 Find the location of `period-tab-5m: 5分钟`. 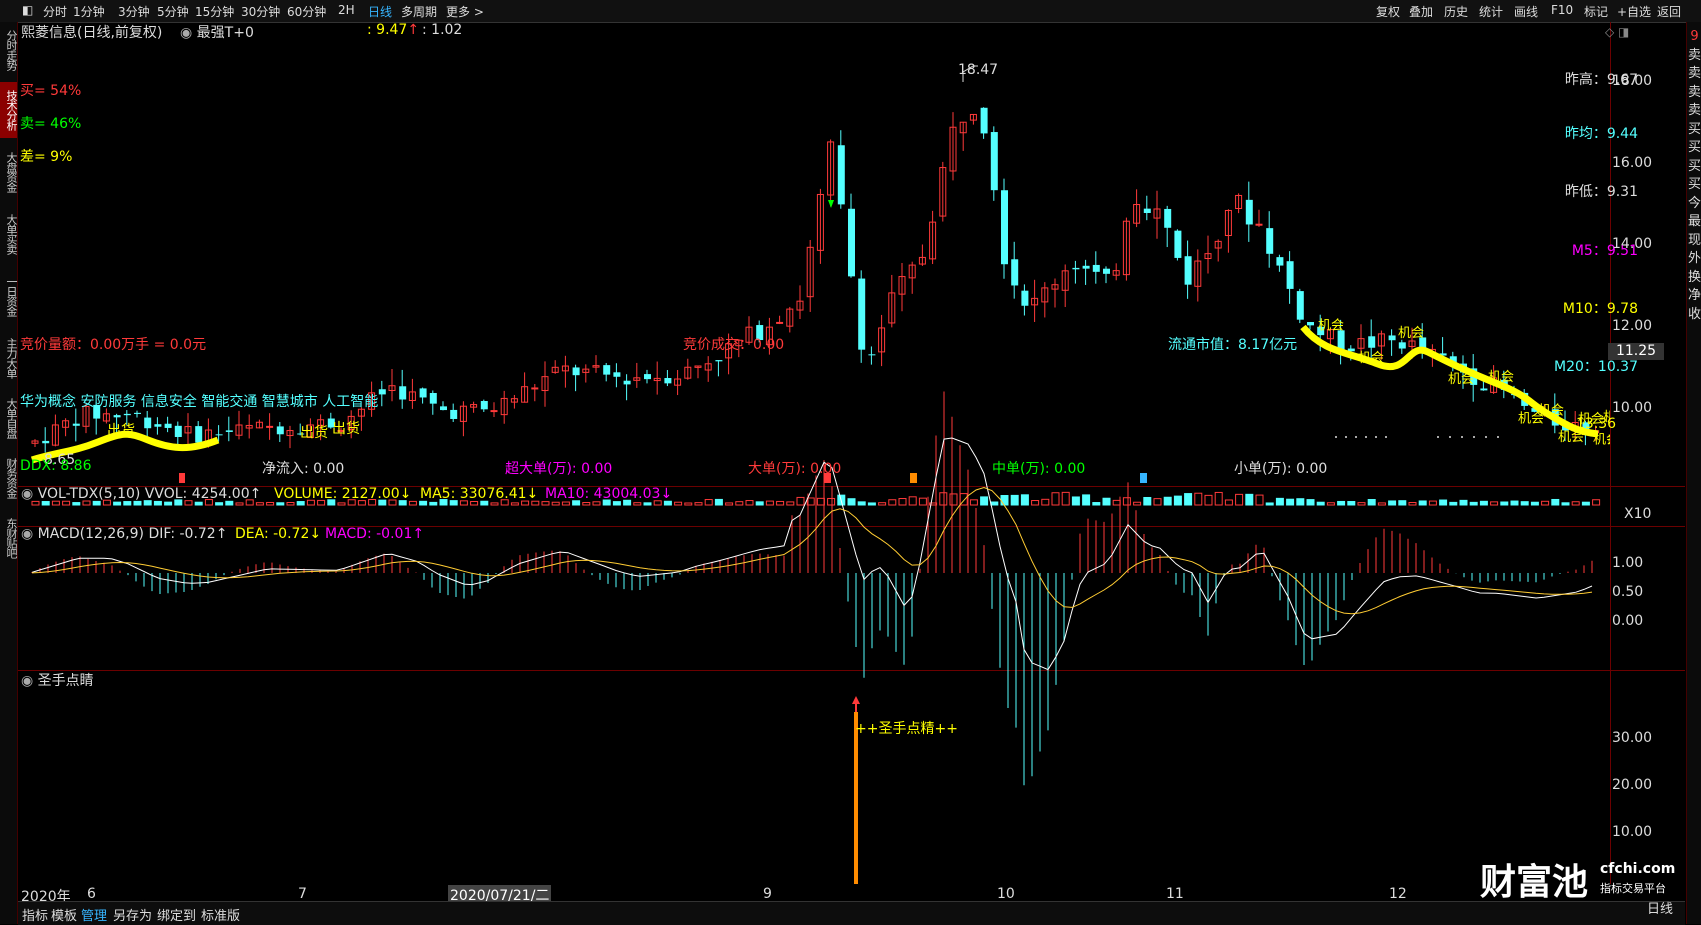

period-tab-5m: 5分钟 is located at coordinates (173, 11).